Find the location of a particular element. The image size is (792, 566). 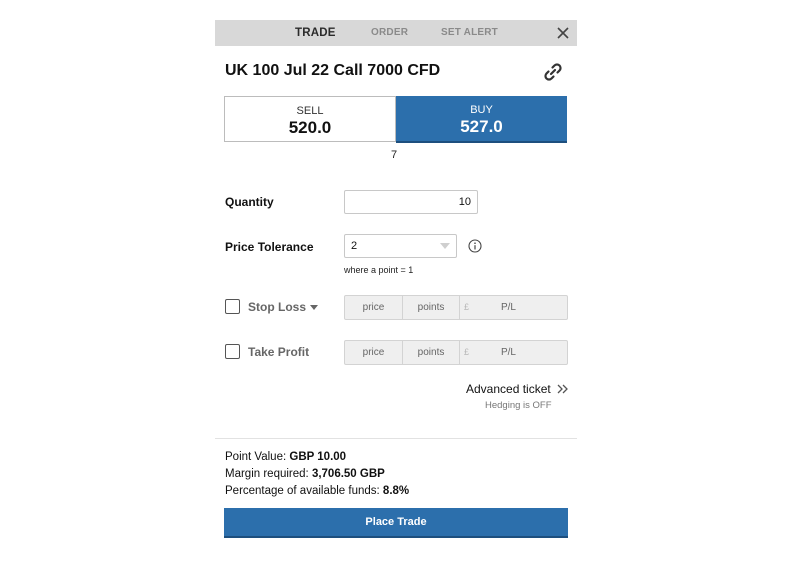

margin-line: Margin required: 3,706.50 GBP is located at coordinates (305, 474).